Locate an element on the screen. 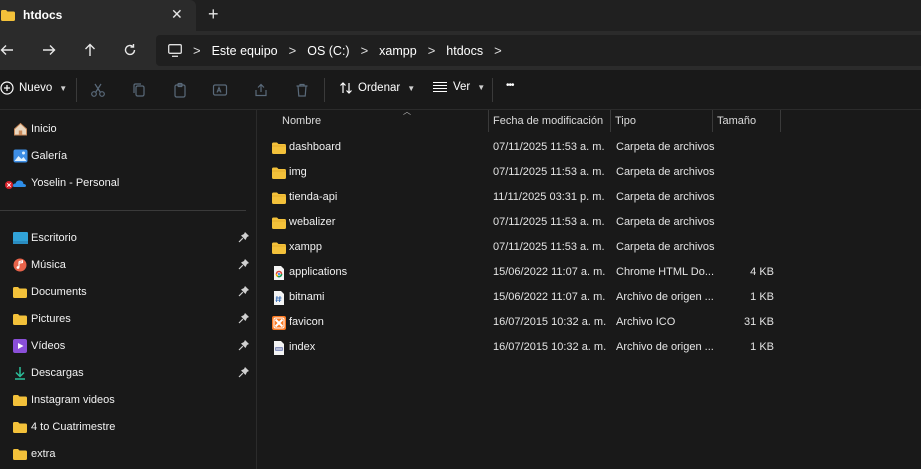 The width and height of the screenshot is (921, 469). sidebar-item-label: Descargas is located at coordinates (57, 373).